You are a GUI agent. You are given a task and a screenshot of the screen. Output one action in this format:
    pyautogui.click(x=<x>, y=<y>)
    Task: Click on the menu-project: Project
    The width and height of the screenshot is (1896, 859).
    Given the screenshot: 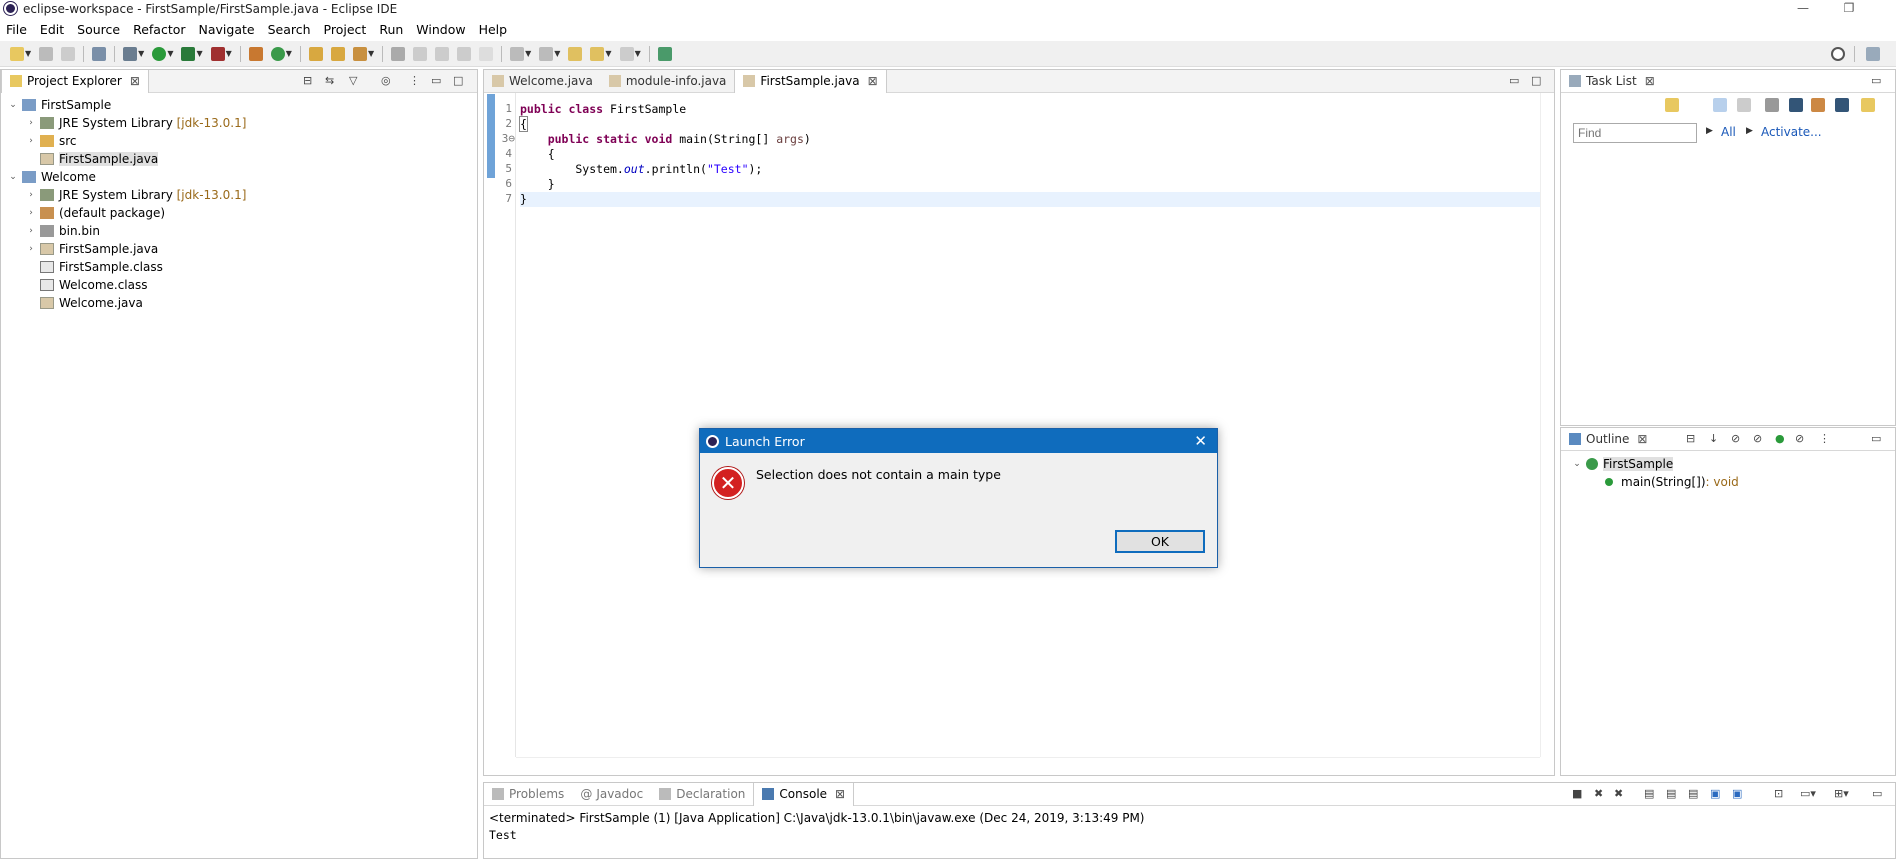 What is the action you would take?
    pyautogui.click(x=345, y=29)
    